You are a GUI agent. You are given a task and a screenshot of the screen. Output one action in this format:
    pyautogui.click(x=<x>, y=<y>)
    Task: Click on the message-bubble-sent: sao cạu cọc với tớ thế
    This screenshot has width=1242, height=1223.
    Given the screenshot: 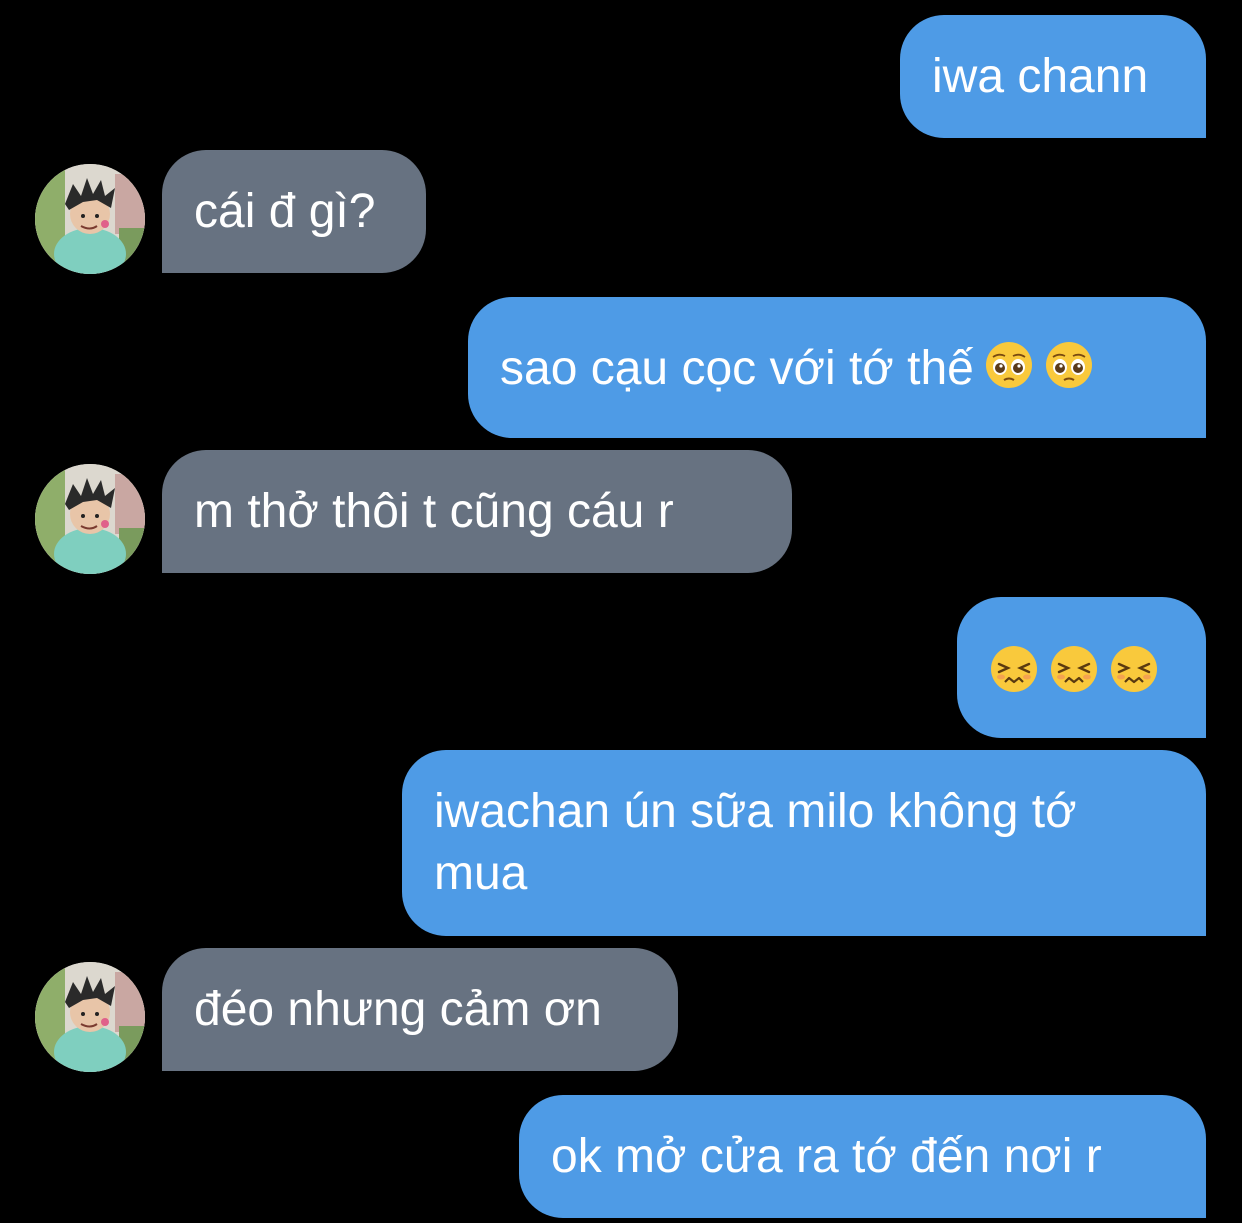 What is the action you would take?
    pyautogui.click(x=837, y=367)
    